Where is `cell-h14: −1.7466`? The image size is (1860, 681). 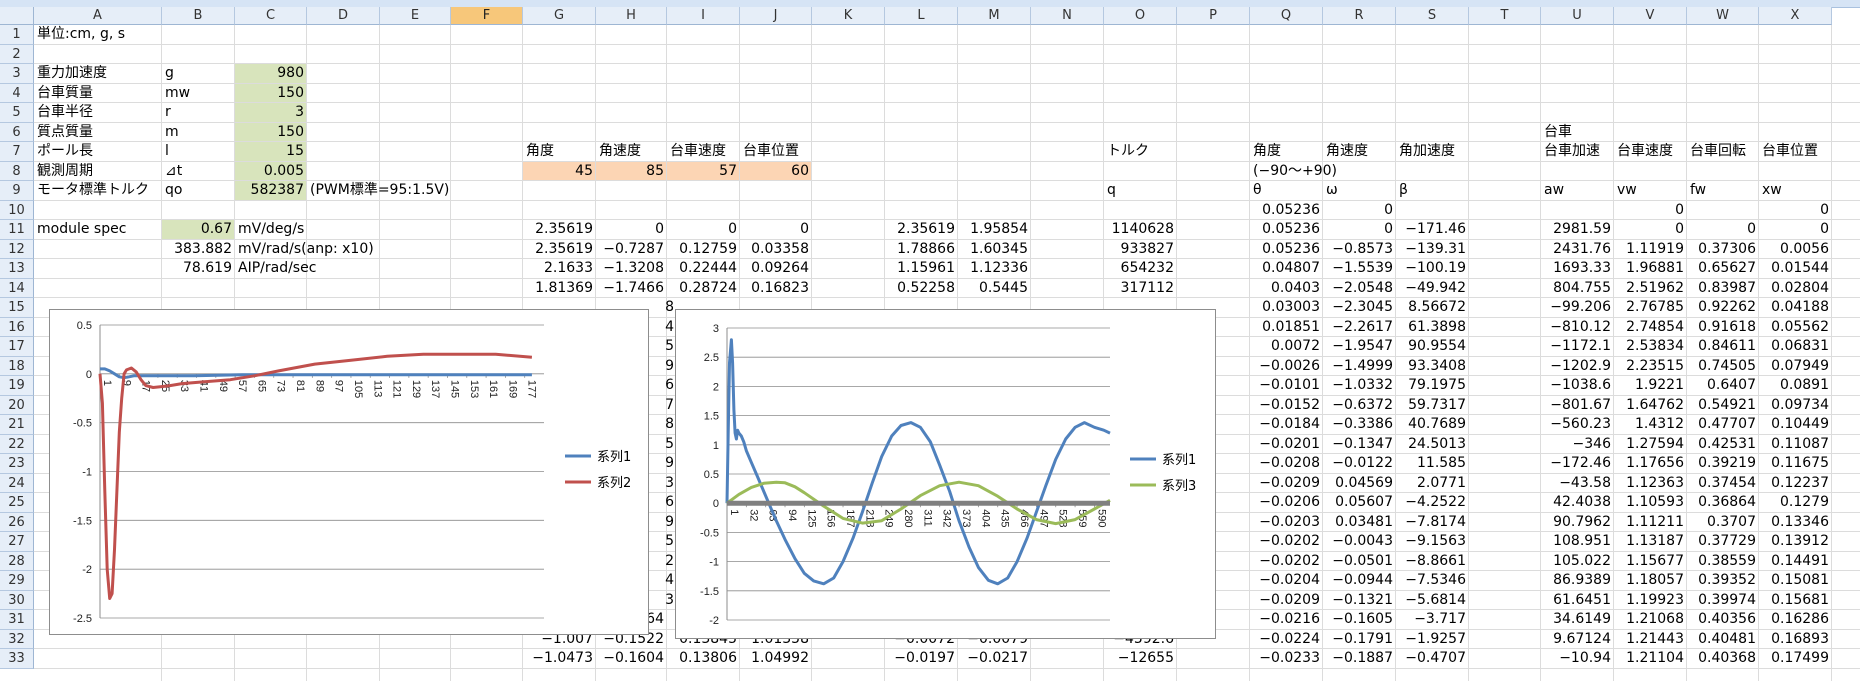
cell-h14: −1.7466 is located at coordinates (631, 288).